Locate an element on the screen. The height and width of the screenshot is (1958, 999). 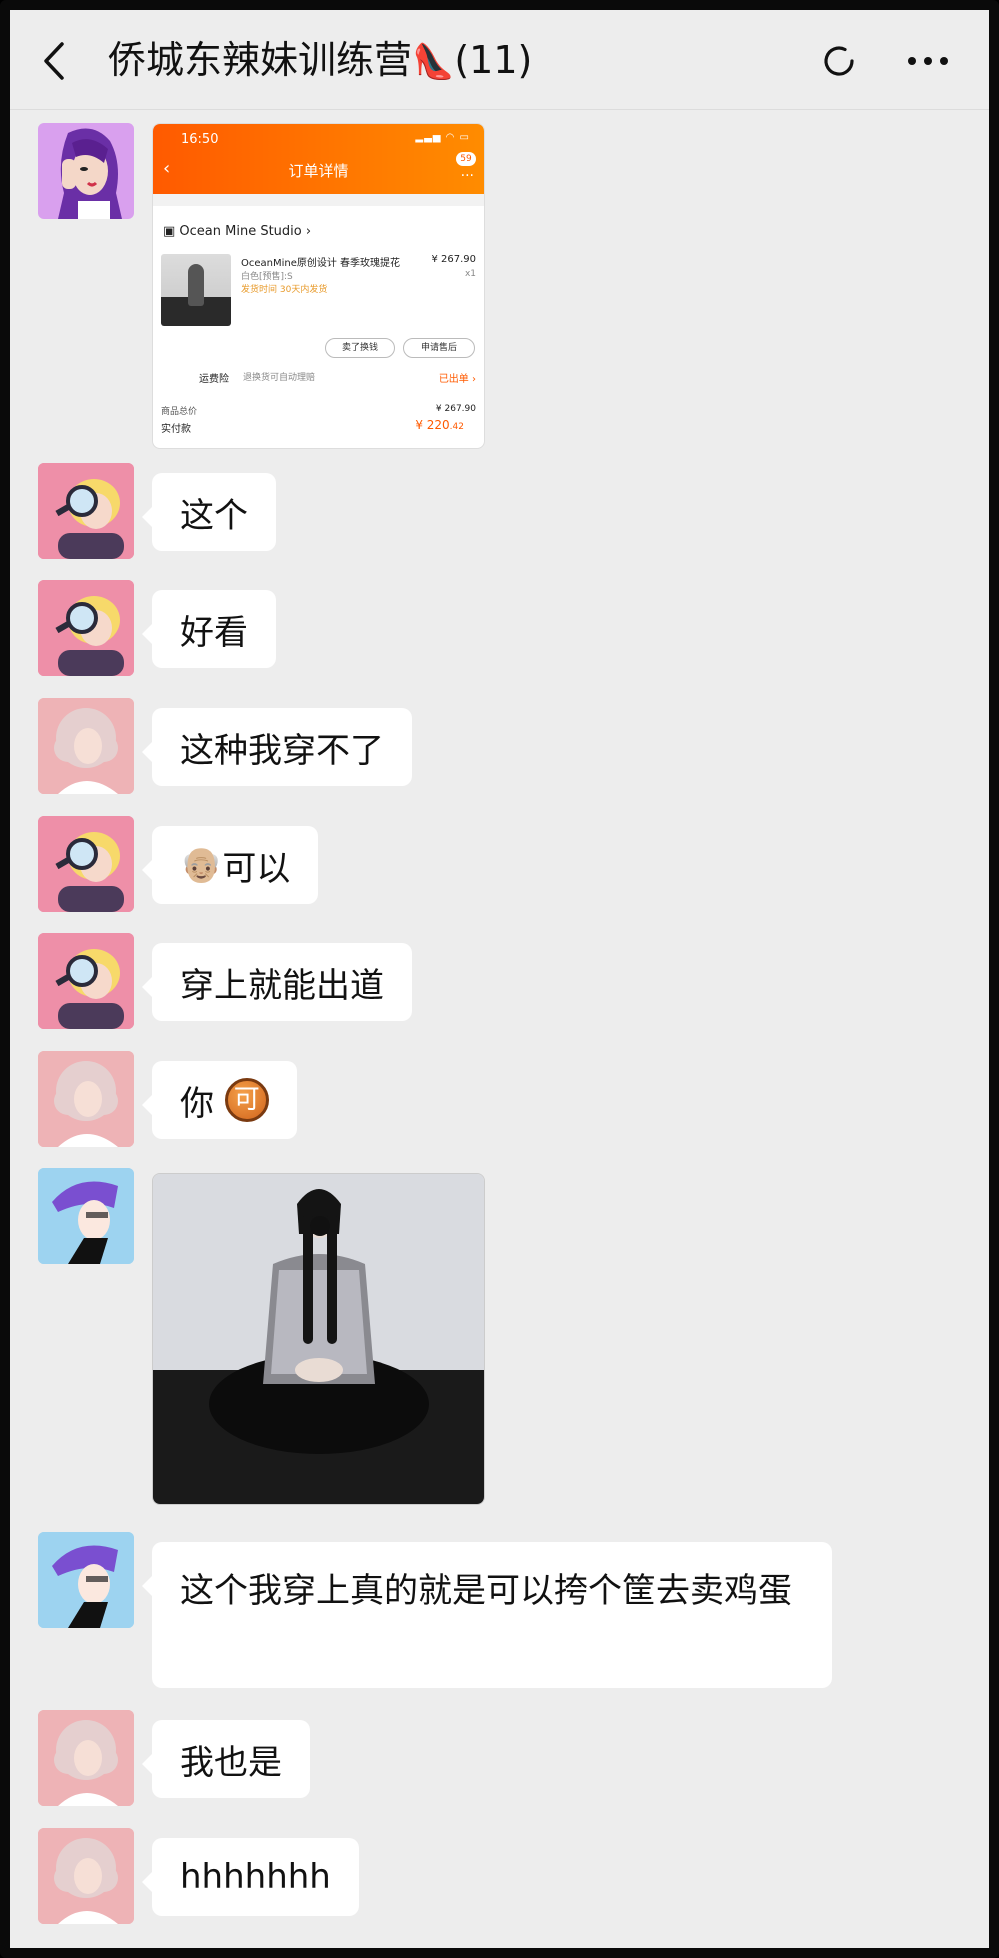
product-price: ¥ 267.90 is located at coordinates (453, 259).